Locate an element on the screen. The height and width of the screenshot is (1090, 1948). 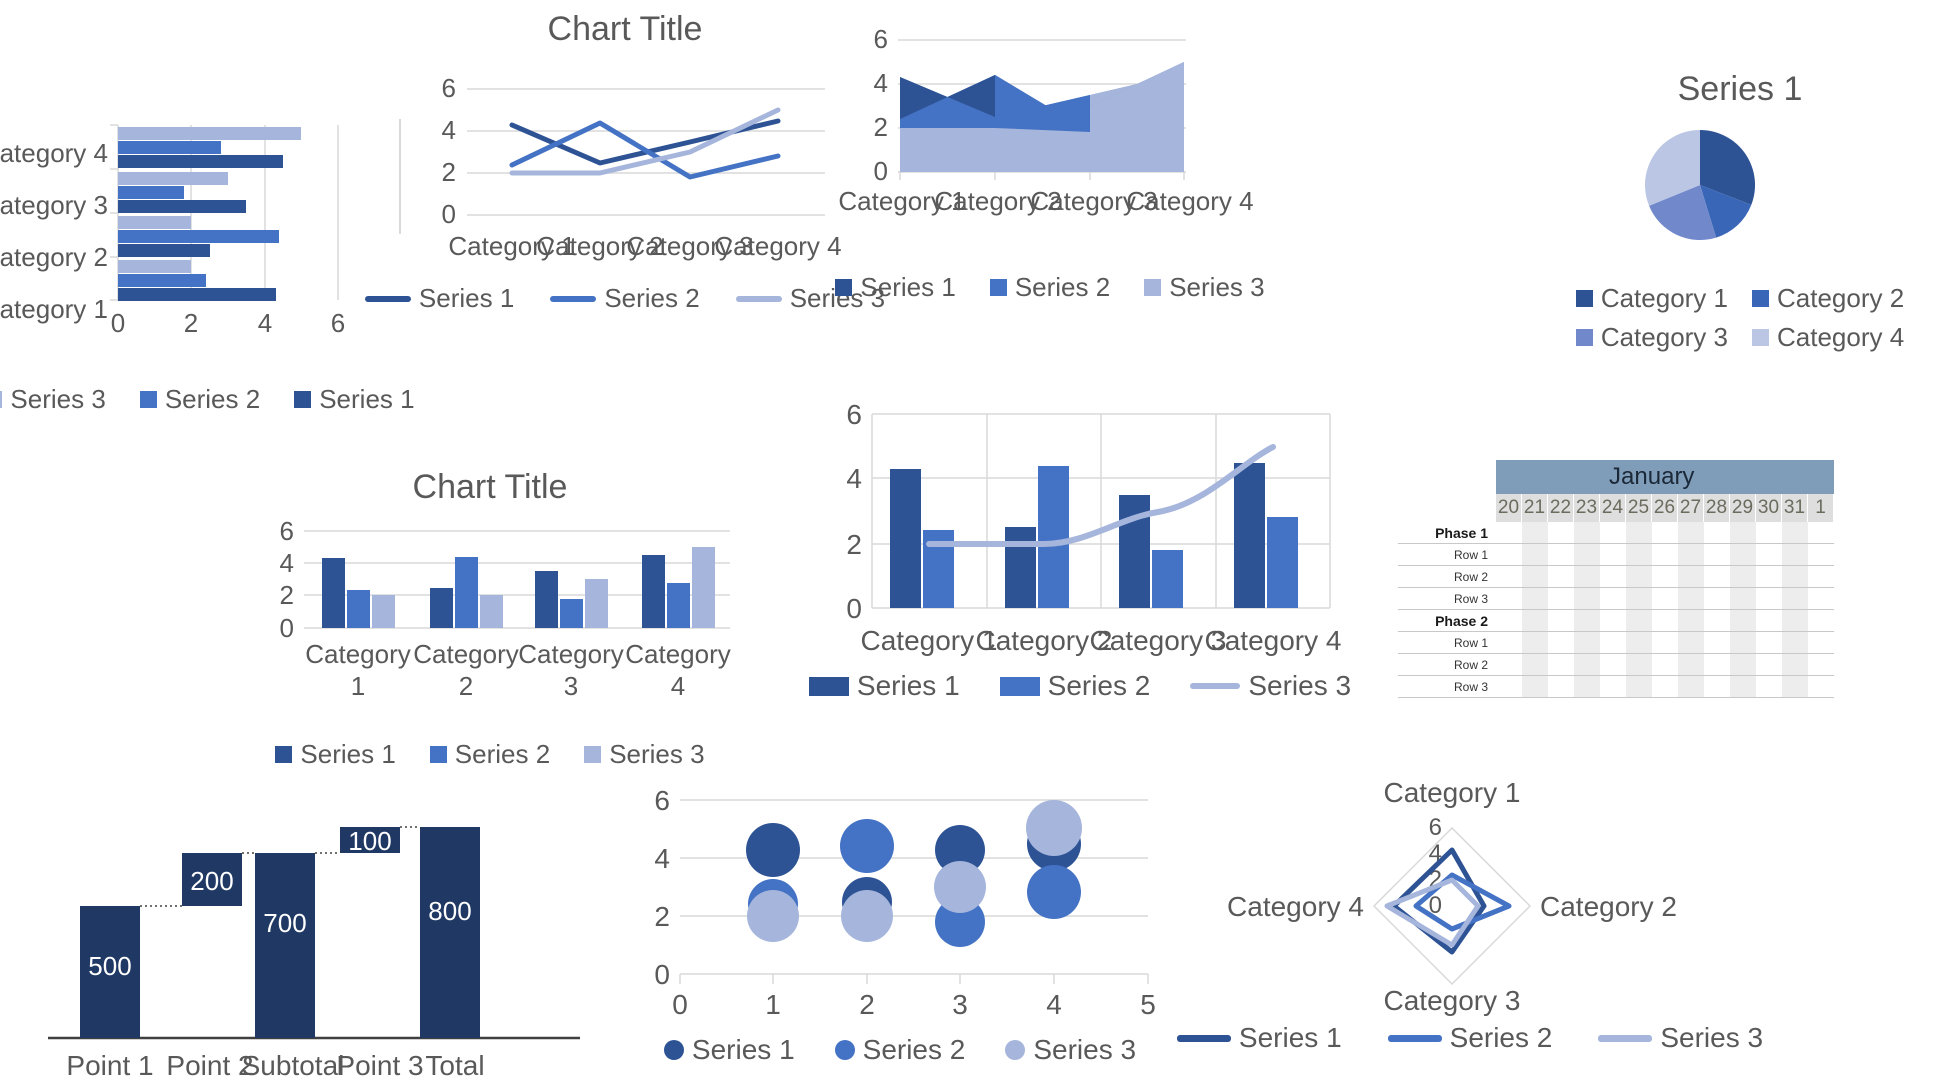
gantt-row-phase2: Phase 2 is located at coordinates (1616, 620).